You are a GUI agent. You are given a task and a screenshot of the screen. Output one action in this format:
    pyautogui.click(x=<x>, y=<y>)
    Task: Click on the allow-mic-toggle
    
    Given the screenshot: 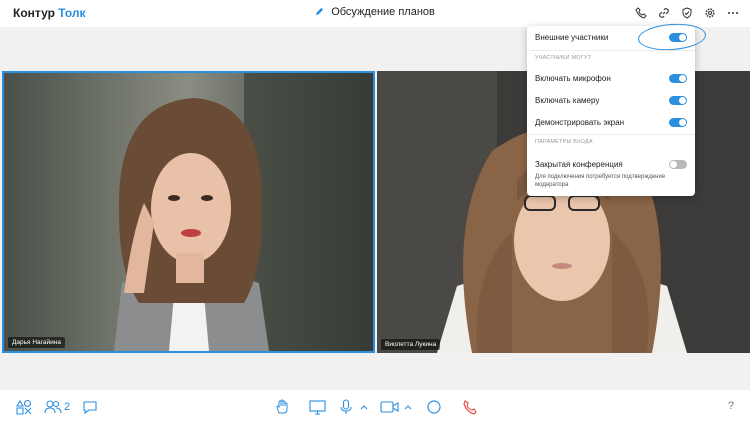 What is the action you would take?
    pyautogui.click(x=678, y=78)
    